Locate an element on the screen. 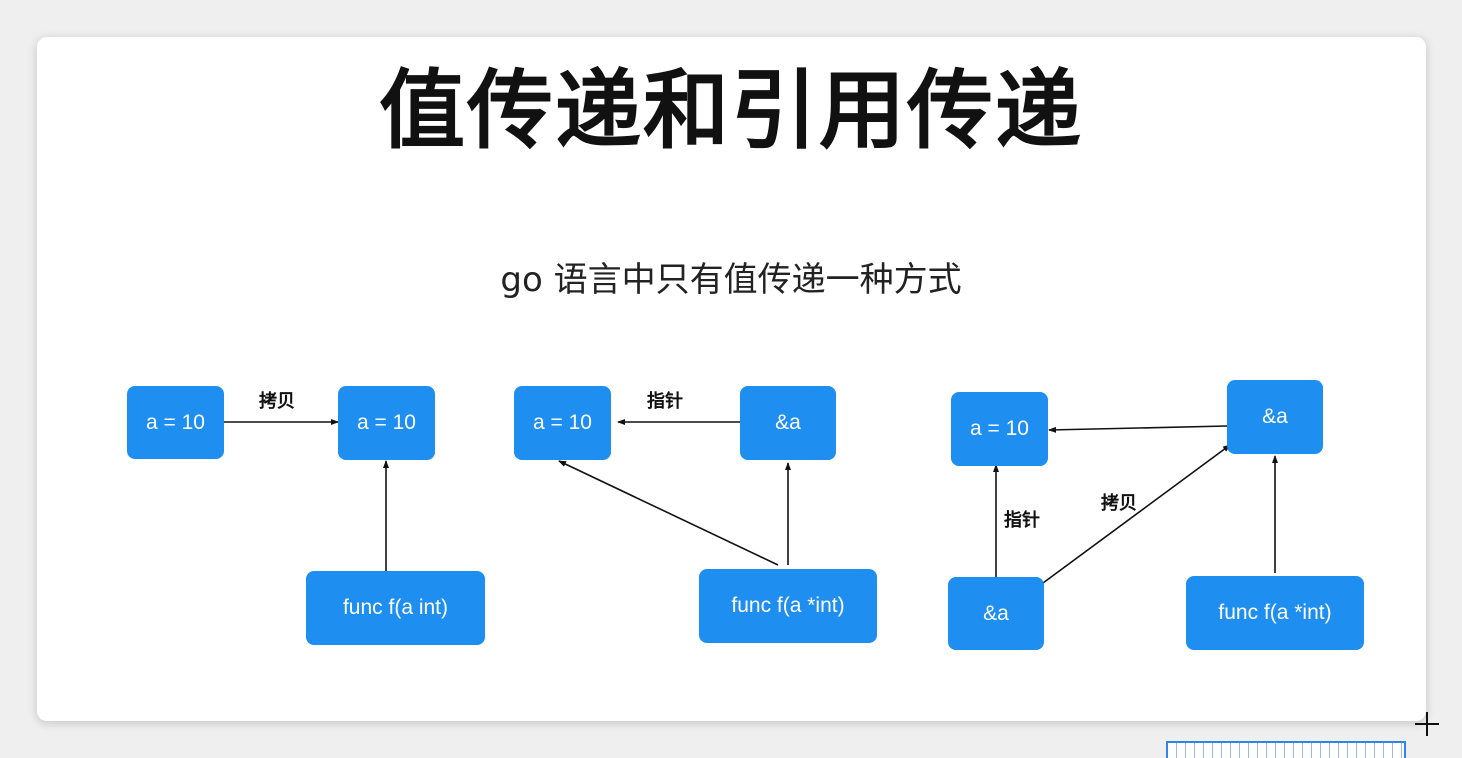 The width and height of the screenshot is (1462, 758). d2-edge-label-pointer: 指针 is located at coordinates (665, 401).